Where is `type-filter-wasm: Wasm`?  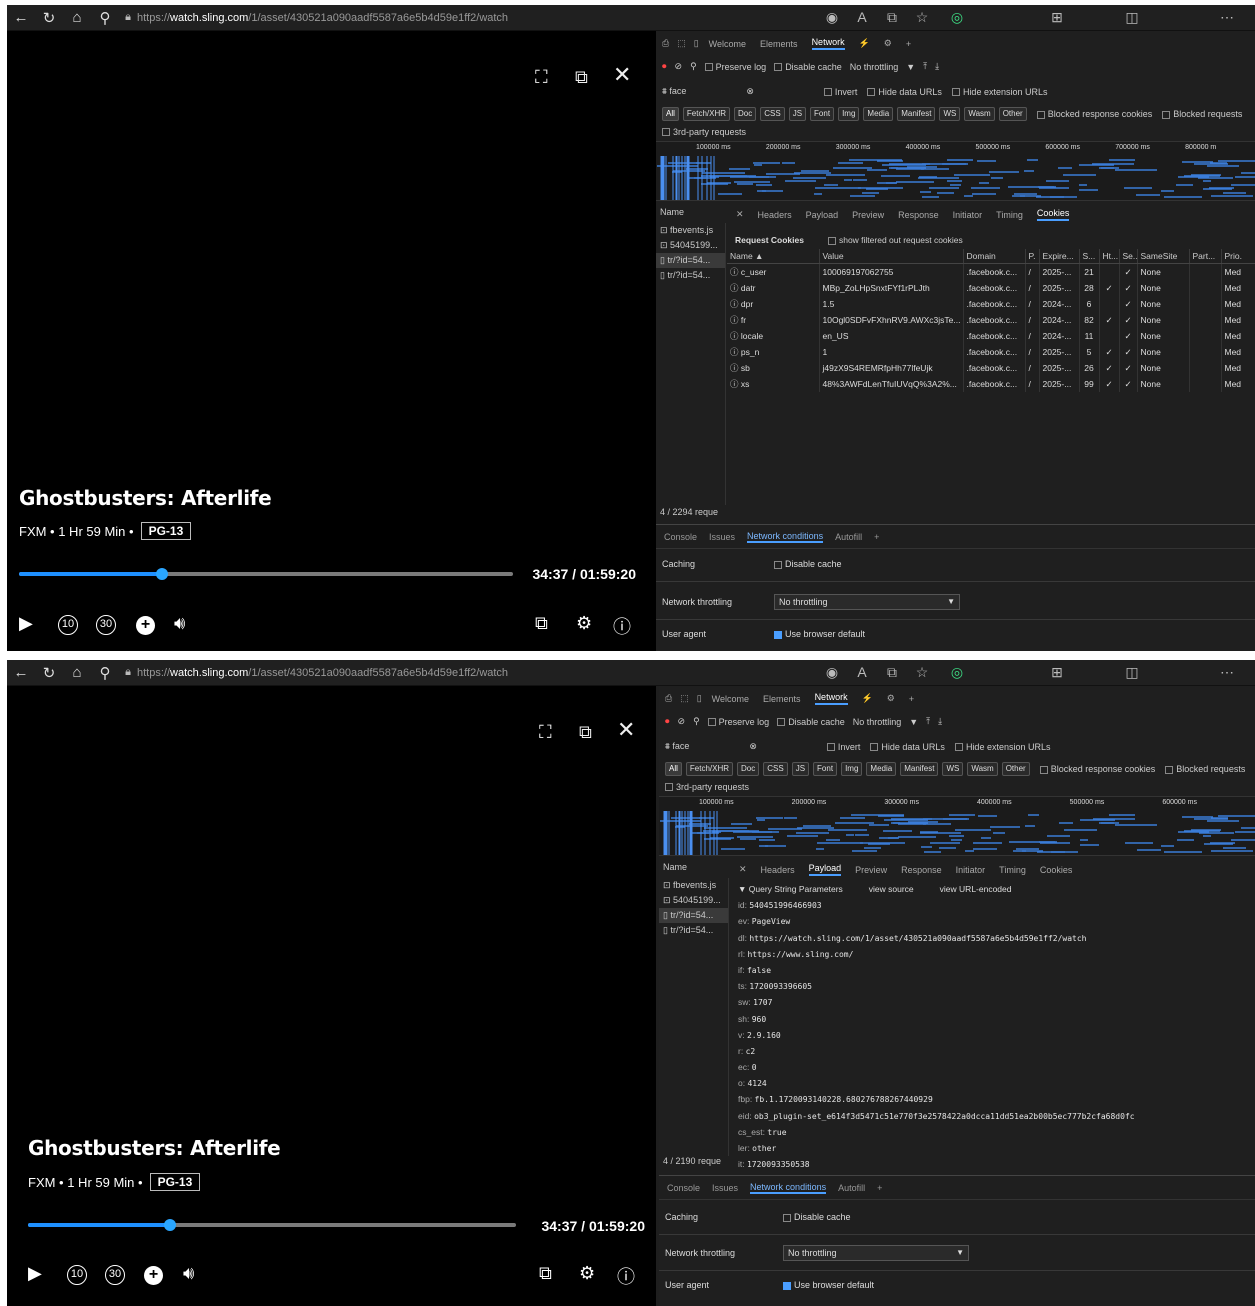
type-filter-wasm: Wasm is located at coordinates (982, 769).